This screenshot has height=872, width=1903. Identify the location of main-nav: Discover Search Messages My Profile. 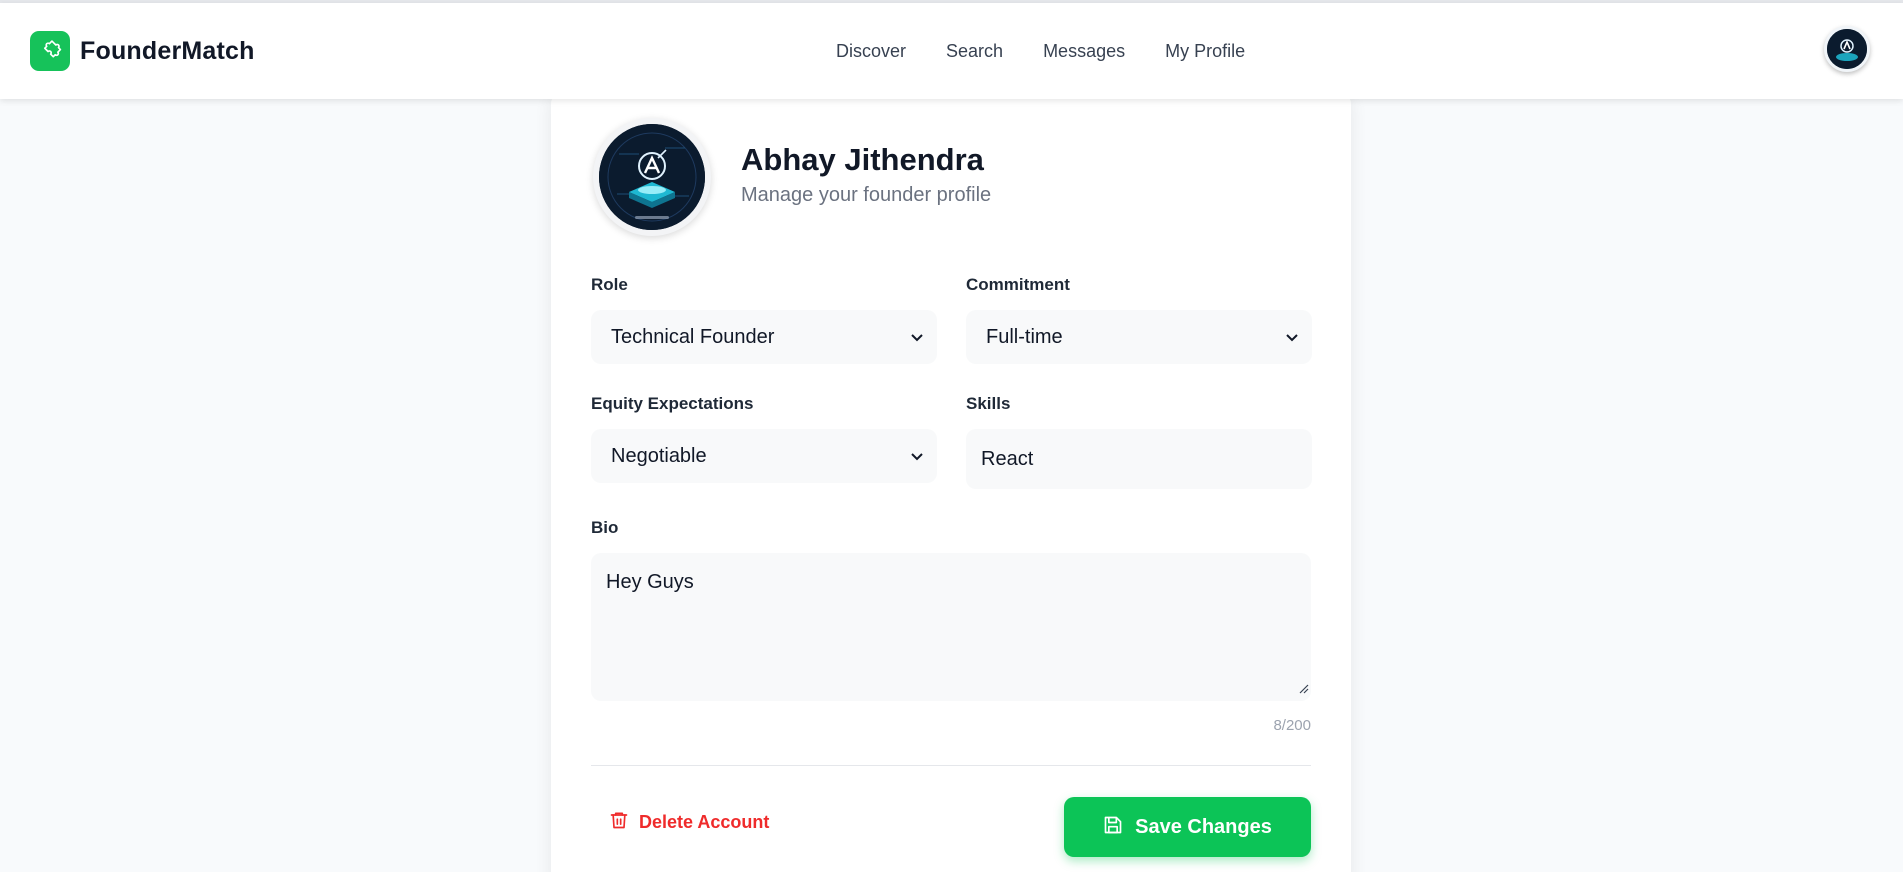
(1060, 51).